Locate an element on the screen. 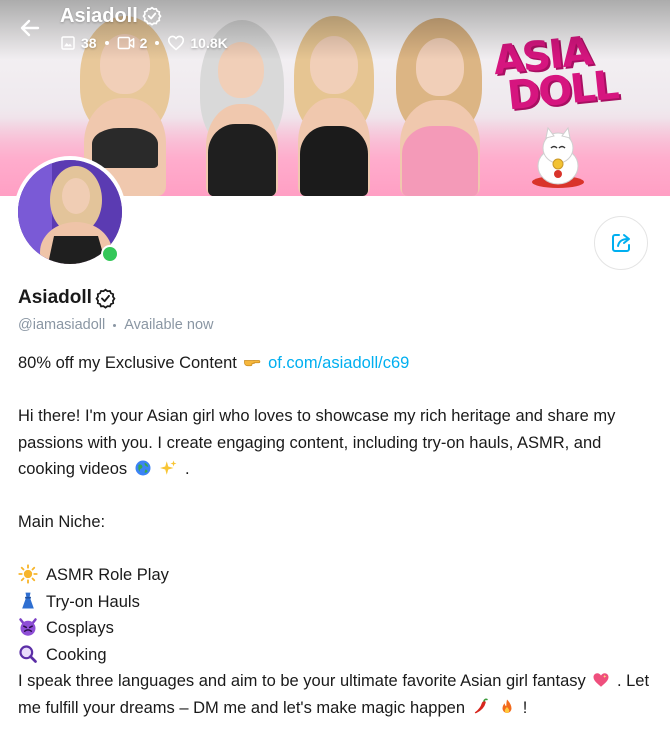 This screenshot has height=738, width=670. profile-handle: @iamasiadoll is located at coordinates (62, 325).